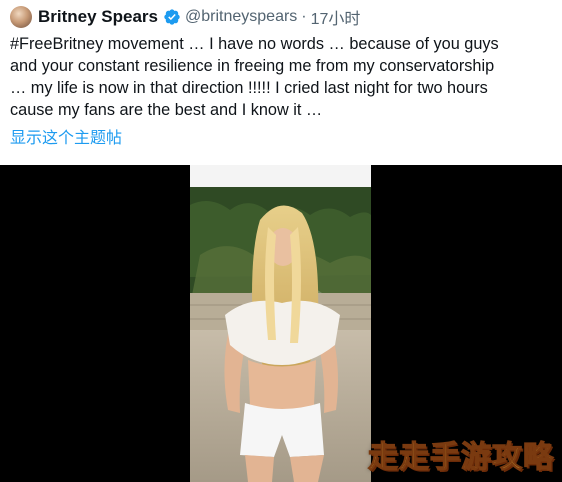 This screenshot has height=482, width=562. Describe the element at coordinates (98, 17) in the screenshot. I see `author-display-name: Britney Spears` at that location.